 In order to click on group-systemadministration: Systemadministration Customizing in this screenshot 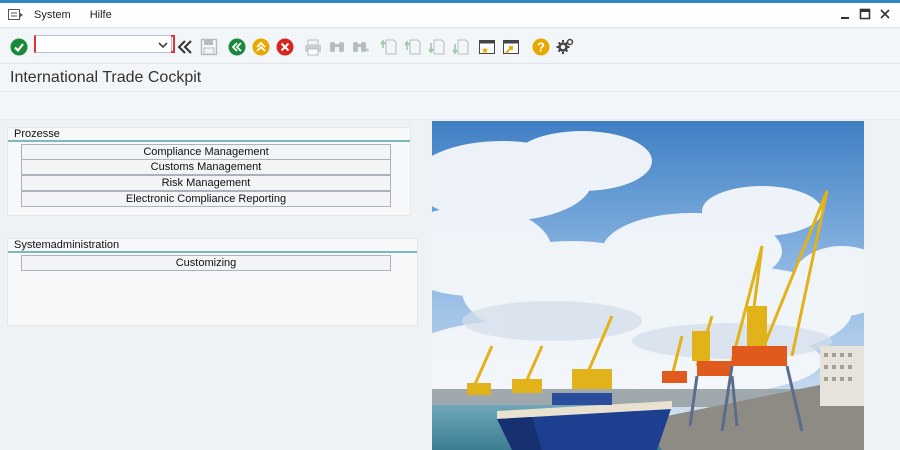, I will do `click(212, 282)`.